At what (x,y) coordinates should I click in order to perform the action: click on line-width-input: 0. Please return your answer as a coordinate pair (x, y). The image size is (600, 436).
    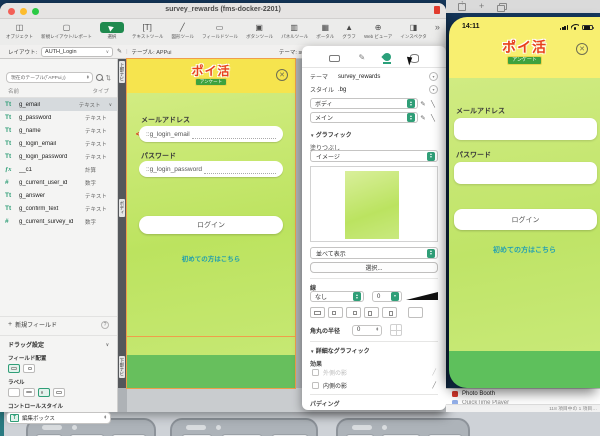
    Looking at the image, I should click on (387, 296).